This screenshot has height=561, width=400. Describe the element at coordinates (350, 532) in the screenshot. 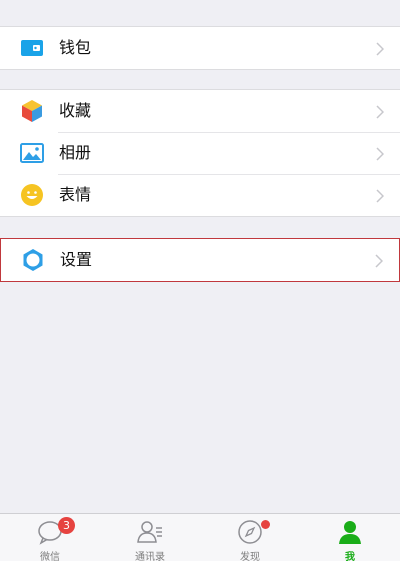

I see `person-icon` at that location.